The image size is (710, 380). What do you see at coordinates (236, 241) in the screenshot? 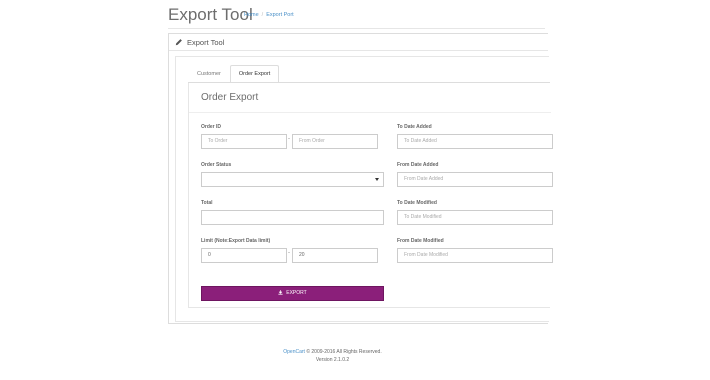
I see `limit-label: Limit (Note:Export Data limit)` at bounding box center [236, 241].